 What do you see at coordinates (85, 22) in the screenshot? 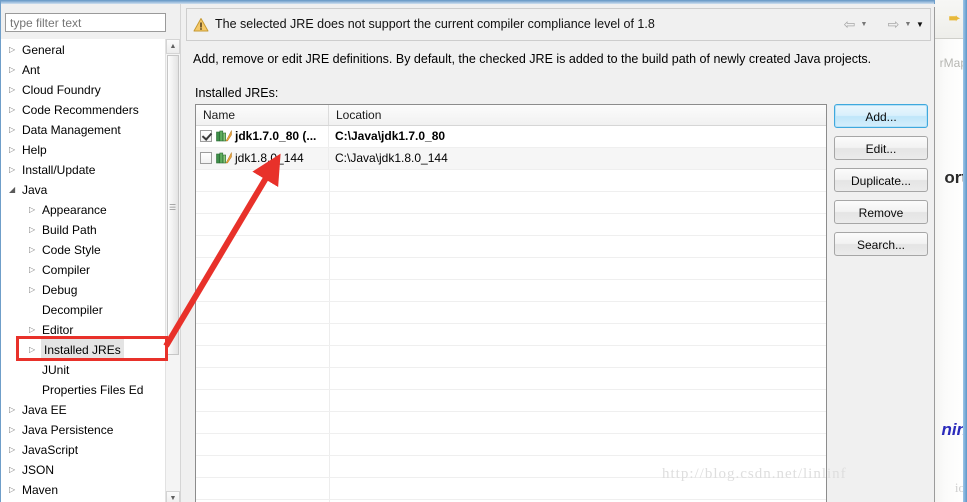
I see `filter-input` at bounding box center [85, 22].